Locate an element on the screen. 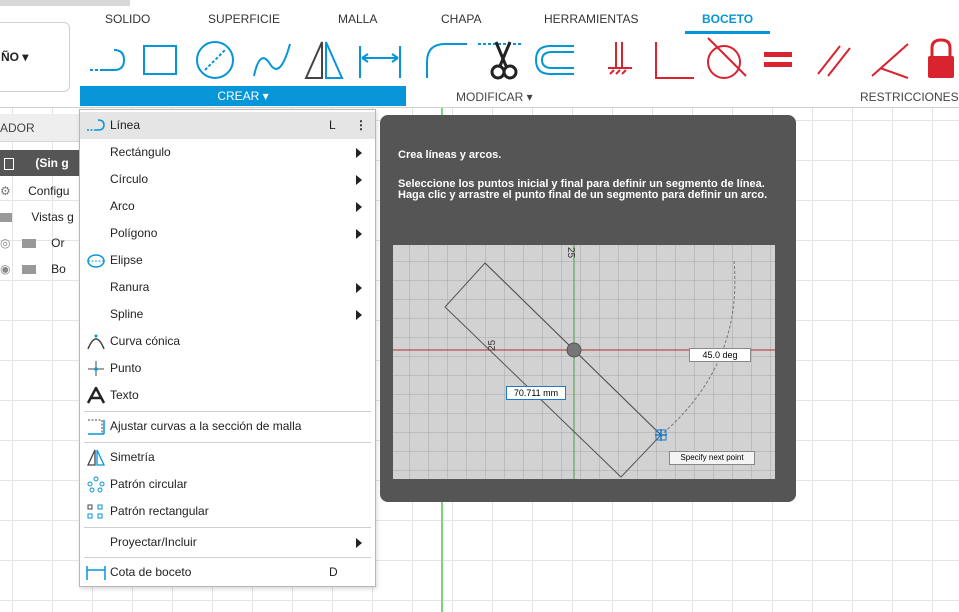 The image size is (959, 612). top-strip is located at coordinates (65, 3).